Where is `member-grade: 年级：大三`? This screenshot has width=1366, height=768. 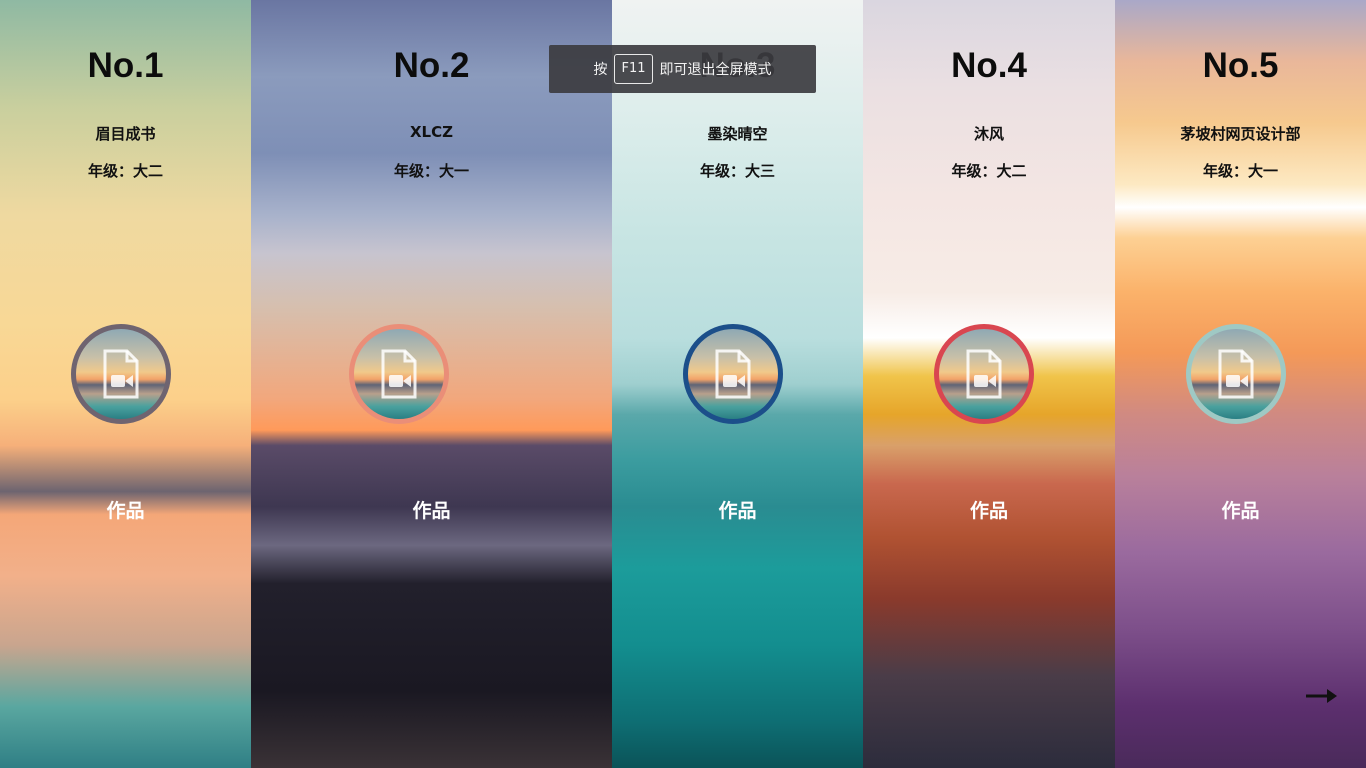 member-grade: 年级：大三 is located at coordinates (737, 171).